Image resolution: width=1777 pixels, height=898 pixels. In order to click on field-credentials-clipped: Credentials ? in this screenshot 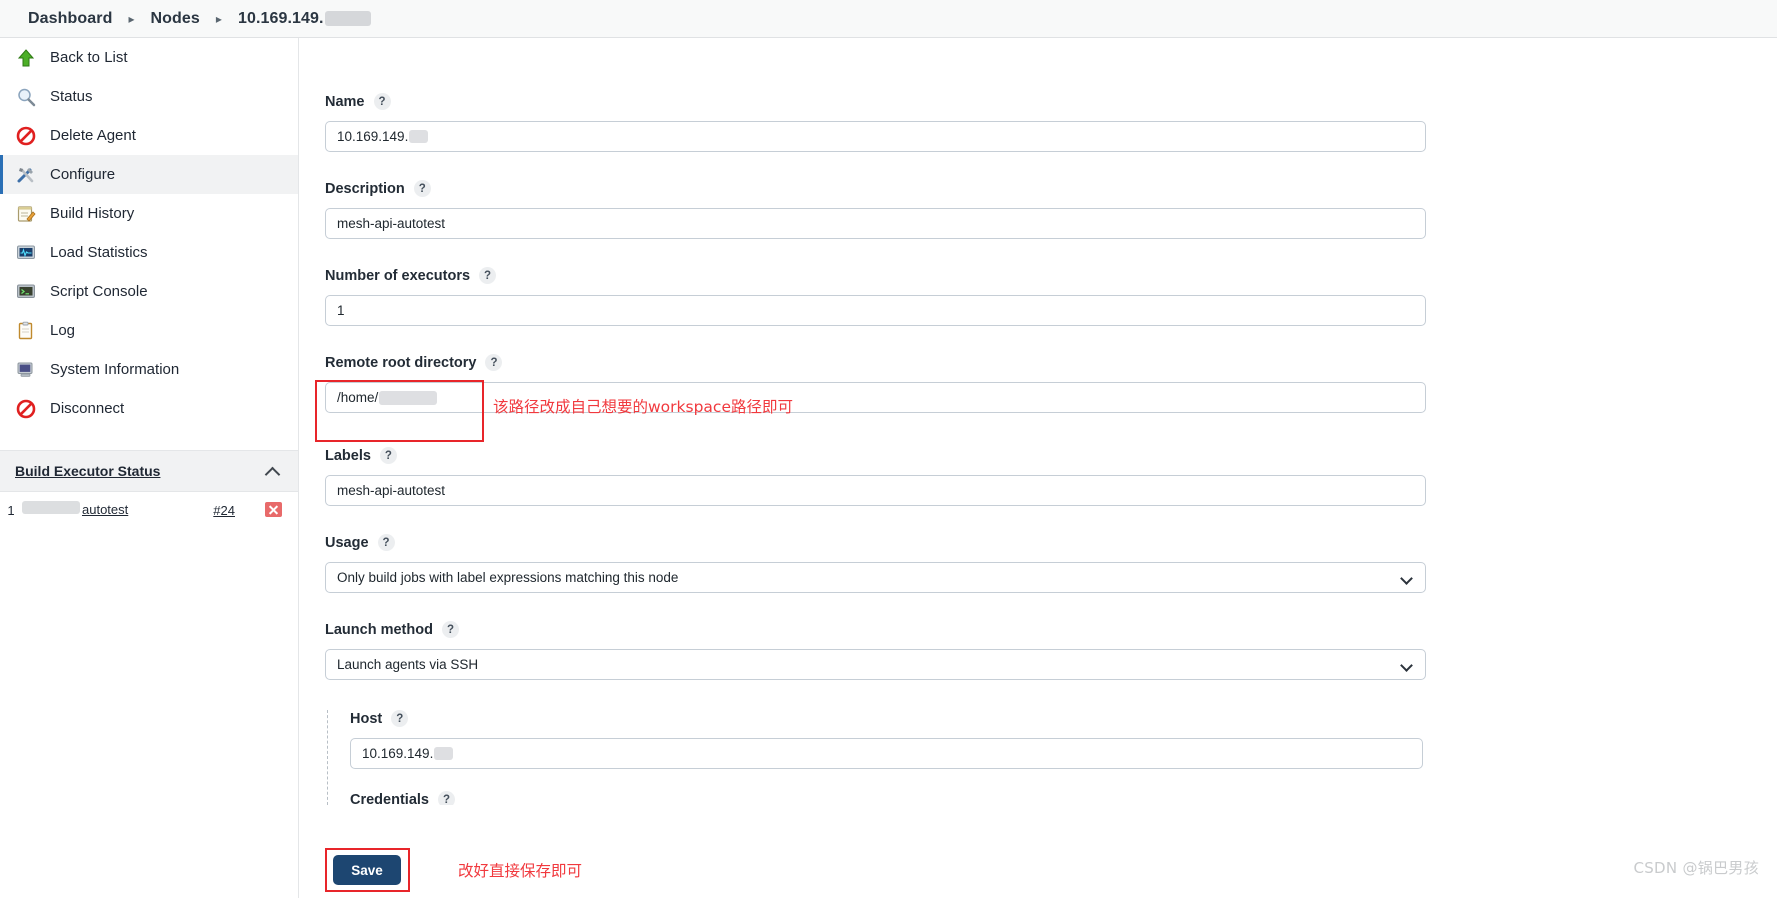, I will do `click(1063, 798)`.